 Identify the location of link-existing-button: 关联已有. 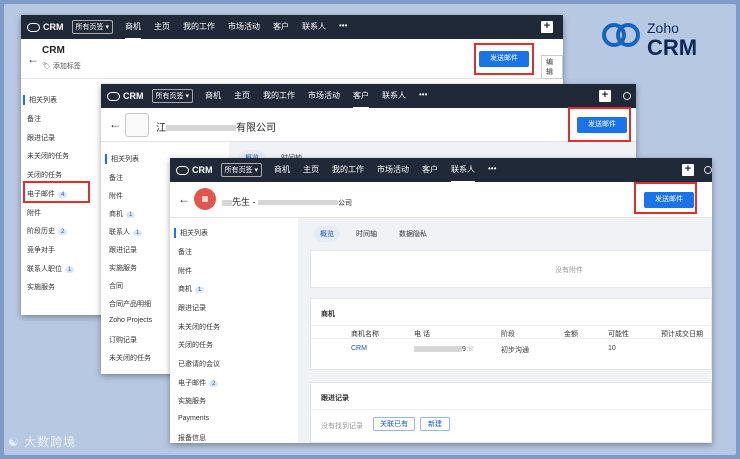
(394, 424).